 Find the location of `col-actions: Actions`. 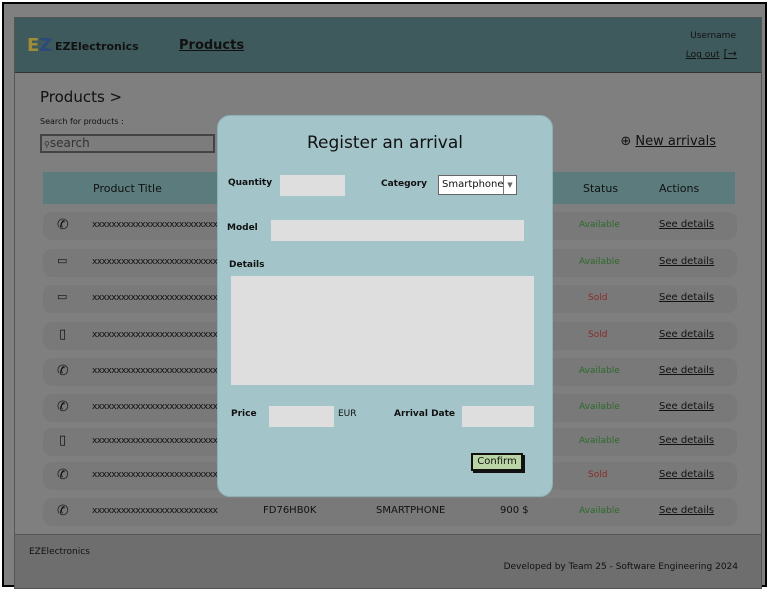

col-actions: Actions is located at coordinates (679, 188).